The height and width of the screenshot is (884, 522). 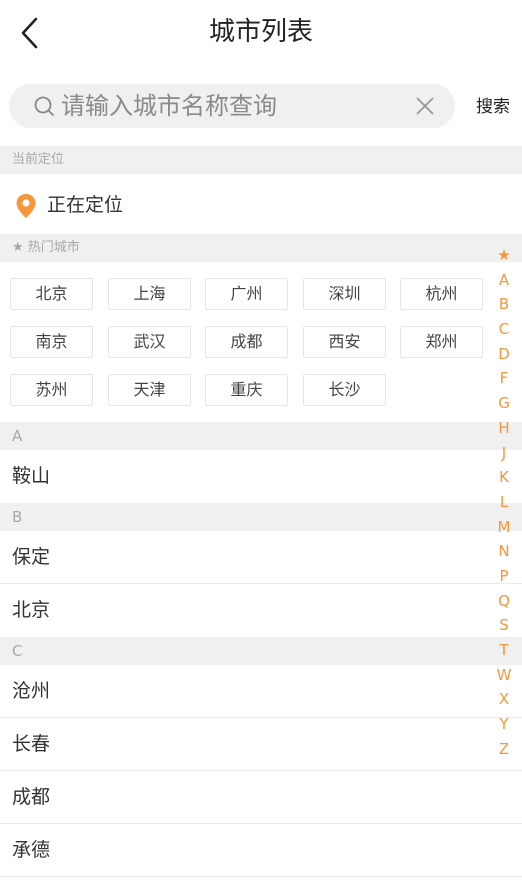 I want to click on city-row: 沧州, so click(x=261, y=691).